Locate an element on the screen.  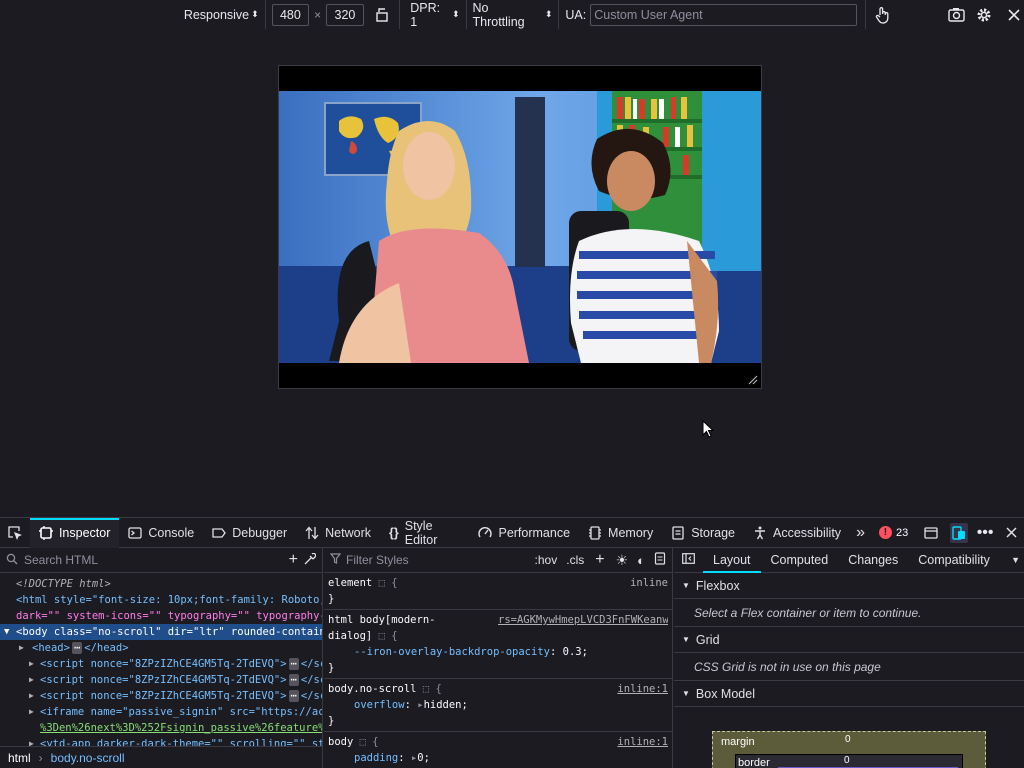
margin-value: 0 is located at coordinates (848, 739).